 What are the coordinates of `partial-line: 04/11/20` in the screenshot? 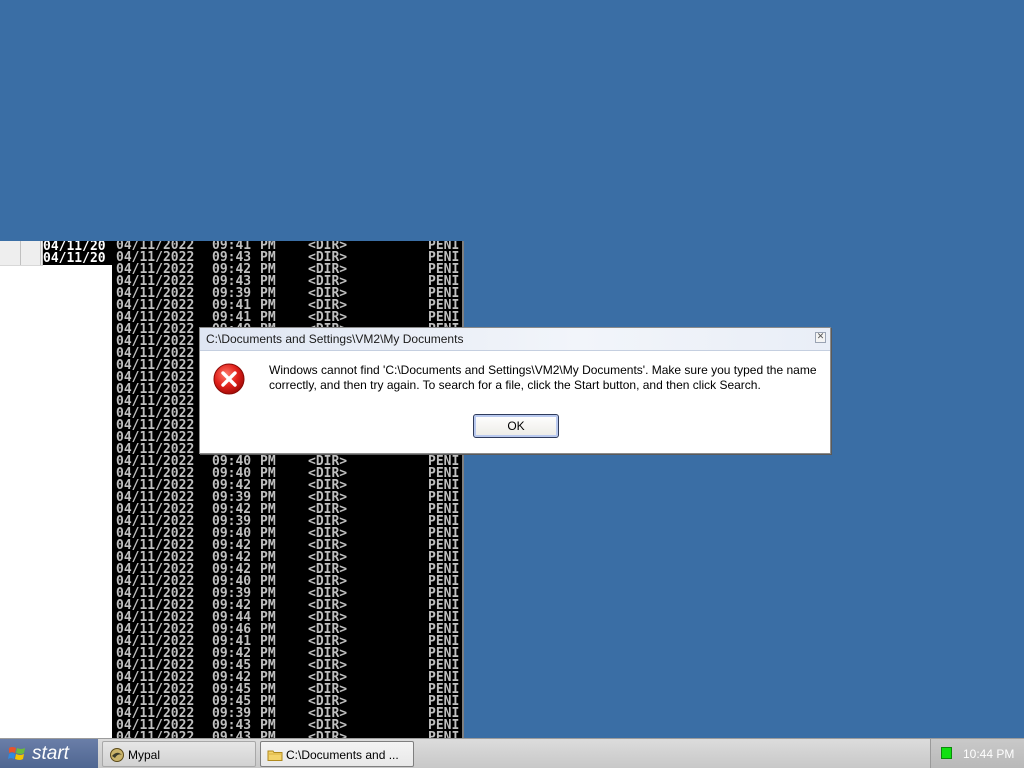 It's located at (74, 258).